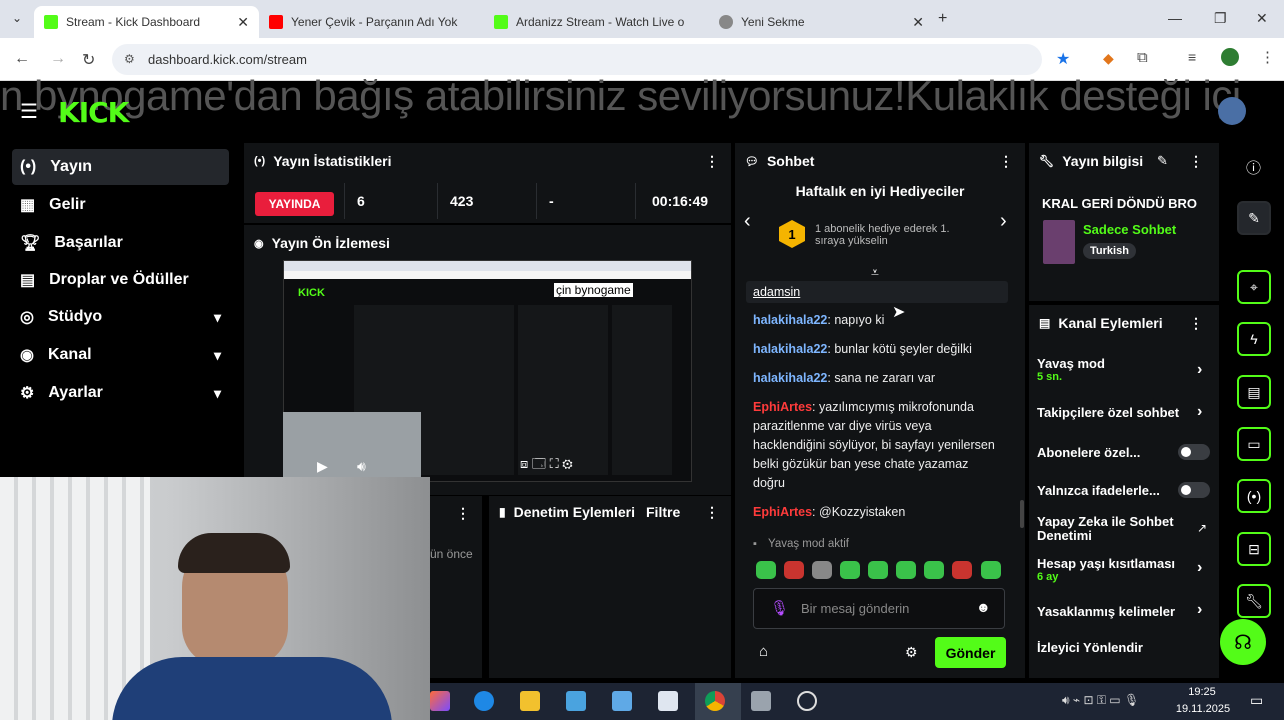 The image size is (1284, 720). I want to click on extensions-icon: ⧉, so click(1142, 57).